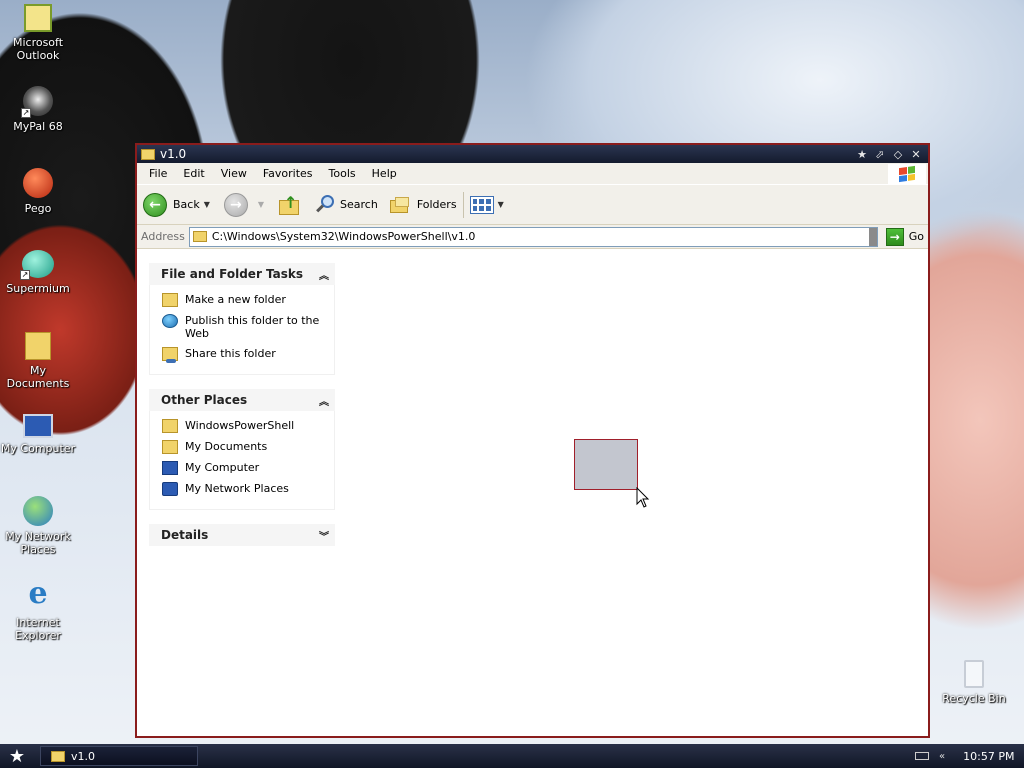  What do you see at coordinates (186, 204) in the screenshot?
I see `back-label: Back` at bounding box center [186, 204].